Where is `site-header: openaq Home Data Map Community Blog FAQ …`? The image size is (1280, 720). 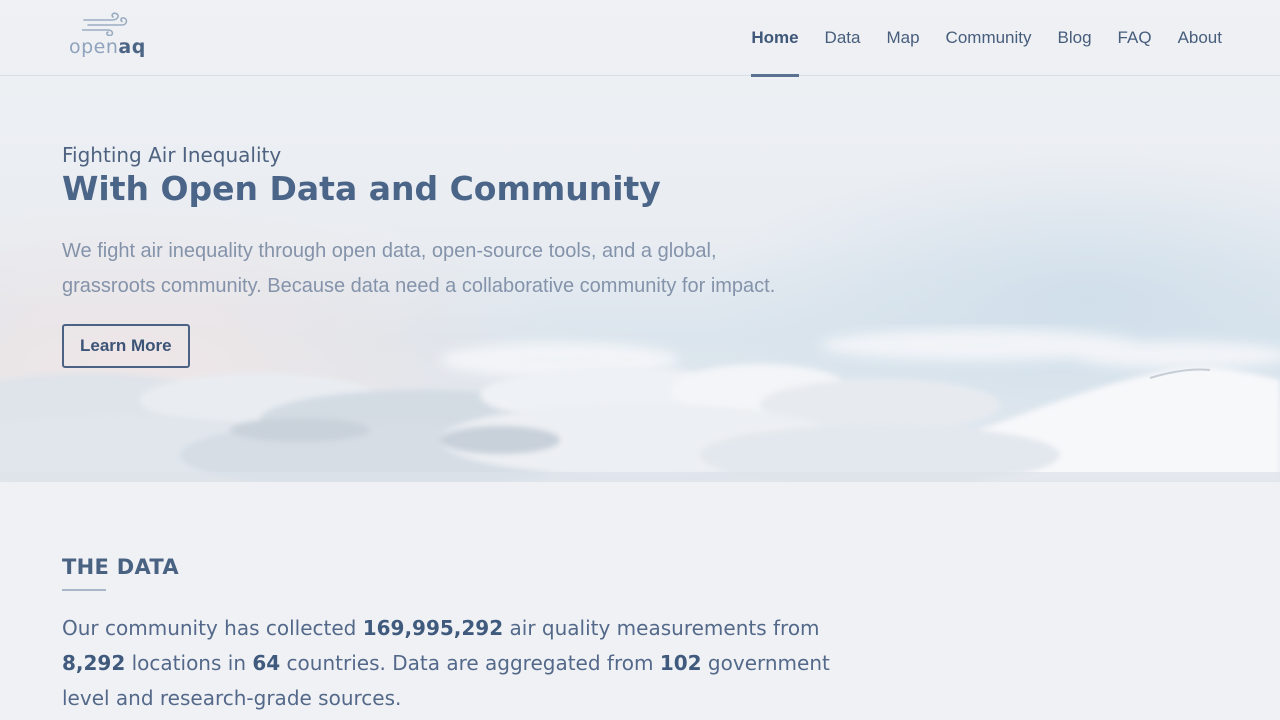 site-header: openaq Home Data Map Community Blog FAQ … is located at coordinates (640, 38).